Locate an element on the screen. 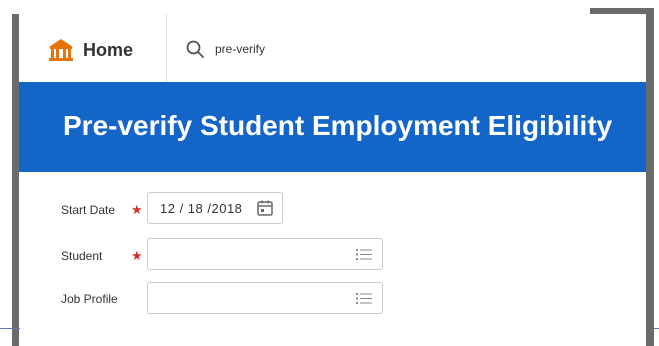 This screenshot has height=346, width=659. calendar-icon is located at coordinates (265, 208).